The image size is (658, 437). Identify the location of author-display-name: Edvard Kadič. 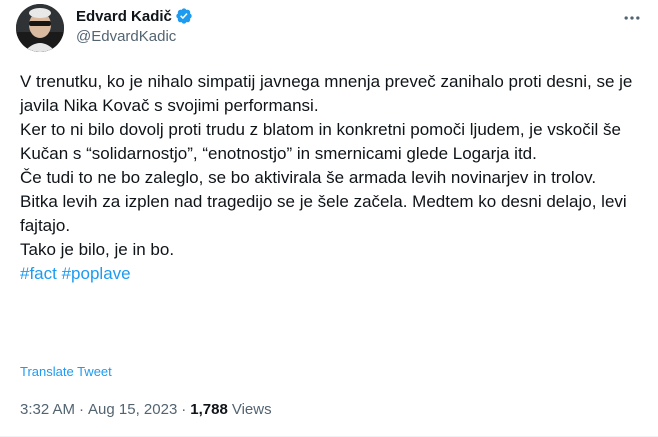
(124, 16).